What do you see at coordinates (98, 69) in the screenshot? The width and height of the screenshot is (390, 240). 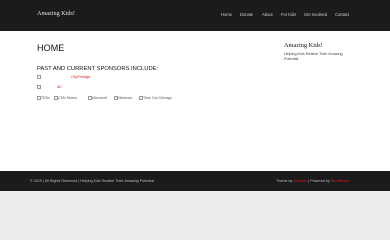 I see `sponsors-heading: PAST AND CURRENT SPONSORS INCLUDE:` at bounding box center [98, 69].